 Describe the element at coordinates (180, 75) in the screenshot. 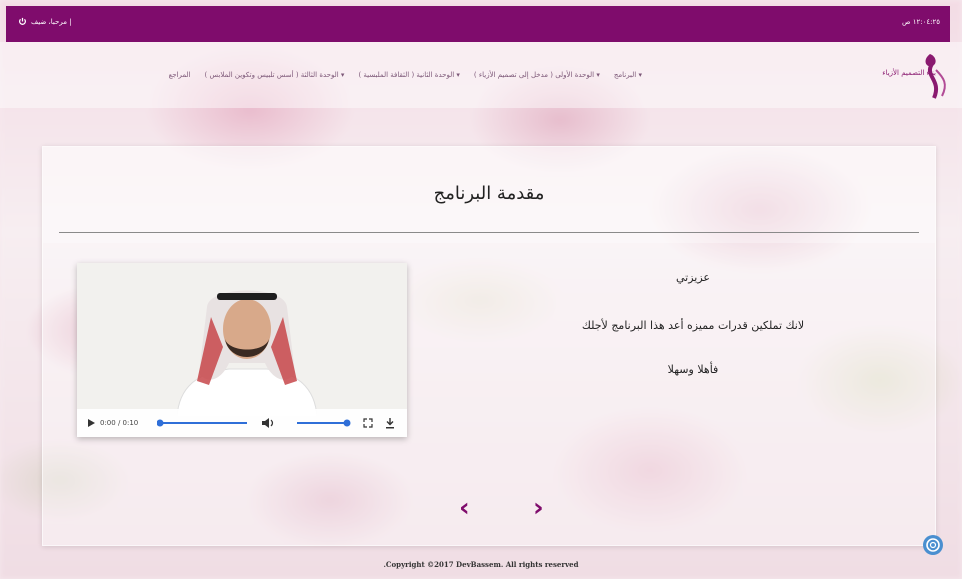

I see `menu-item-references: المراجع` at that location.